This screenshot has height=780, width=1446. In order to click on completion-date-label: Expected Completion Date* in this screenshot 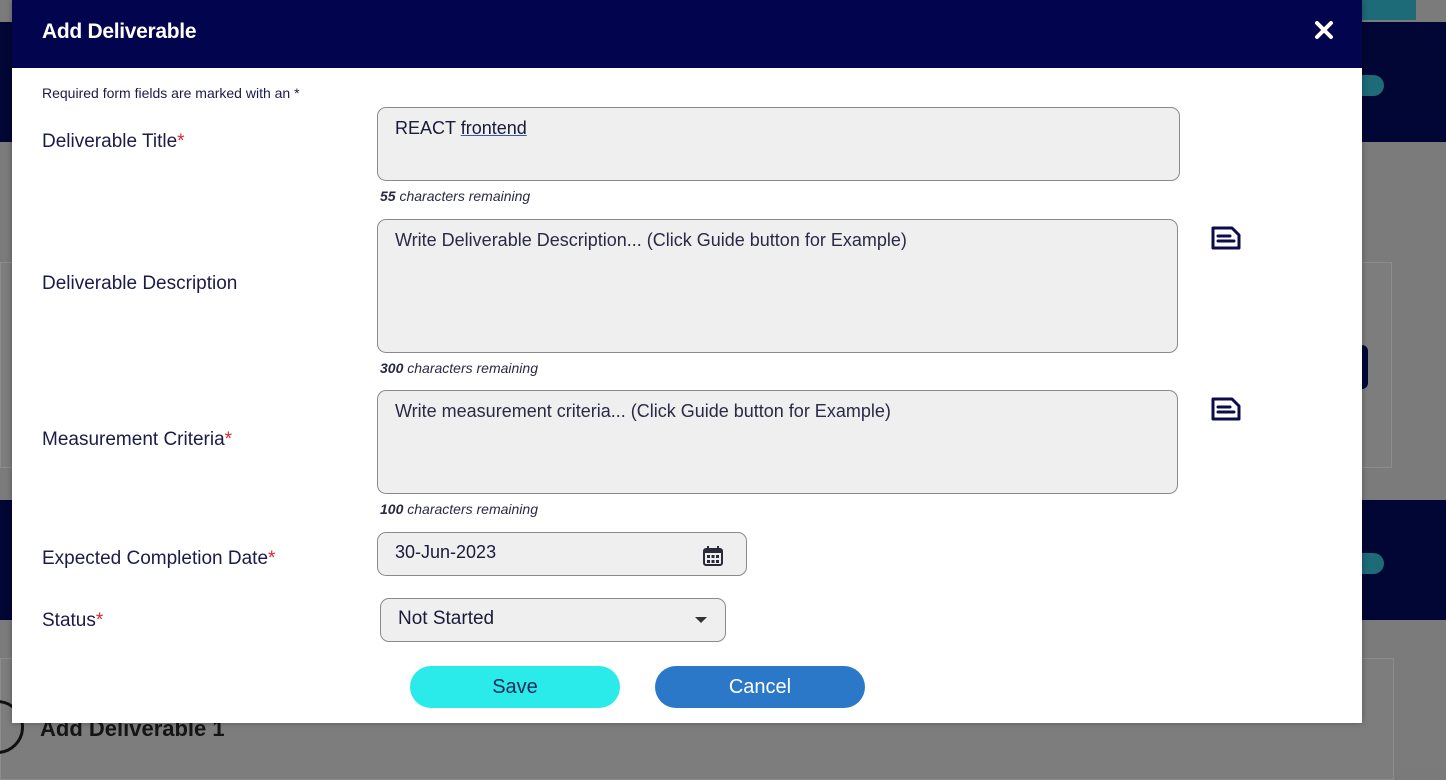, I will do `click(158, 559)`.